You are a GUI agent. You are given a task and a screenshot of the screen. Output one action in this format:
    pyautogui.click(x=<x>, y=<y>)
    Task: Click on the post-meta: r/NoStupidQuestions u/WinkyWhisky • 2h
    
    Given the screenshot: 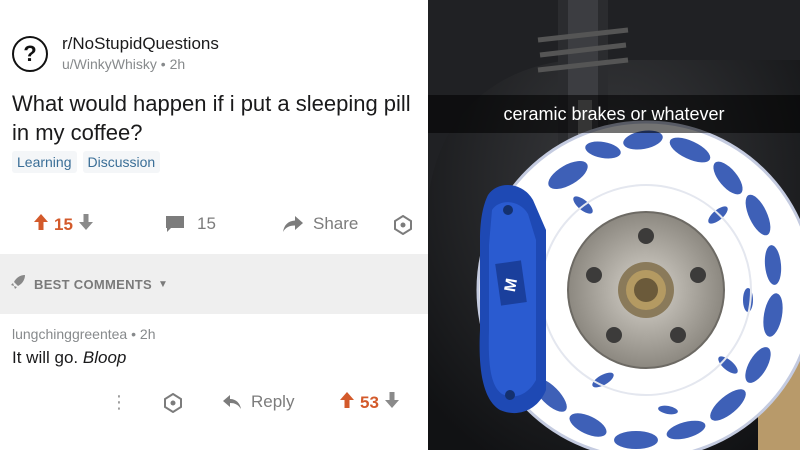 What is the action you would take?
    pyautogui.click(x=140, y=54)
    